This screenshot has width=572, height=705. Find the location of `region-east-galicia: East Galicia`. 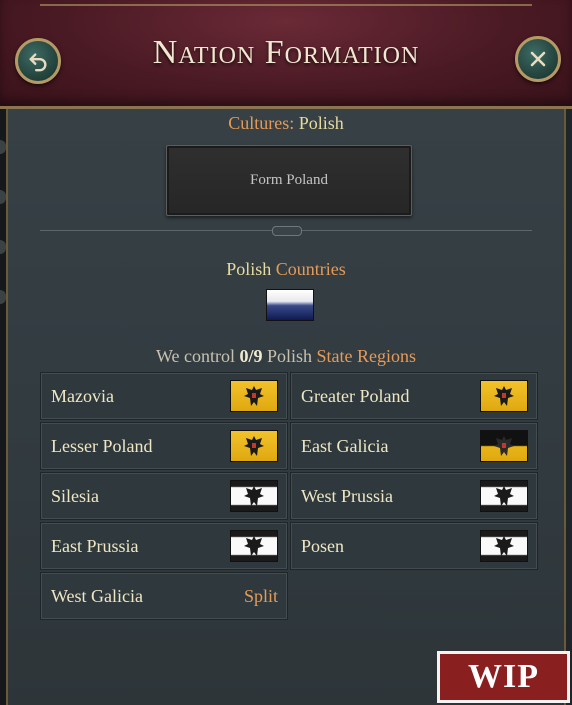

region-east-galicia: East Galicia is located at coordinates (414, 446).